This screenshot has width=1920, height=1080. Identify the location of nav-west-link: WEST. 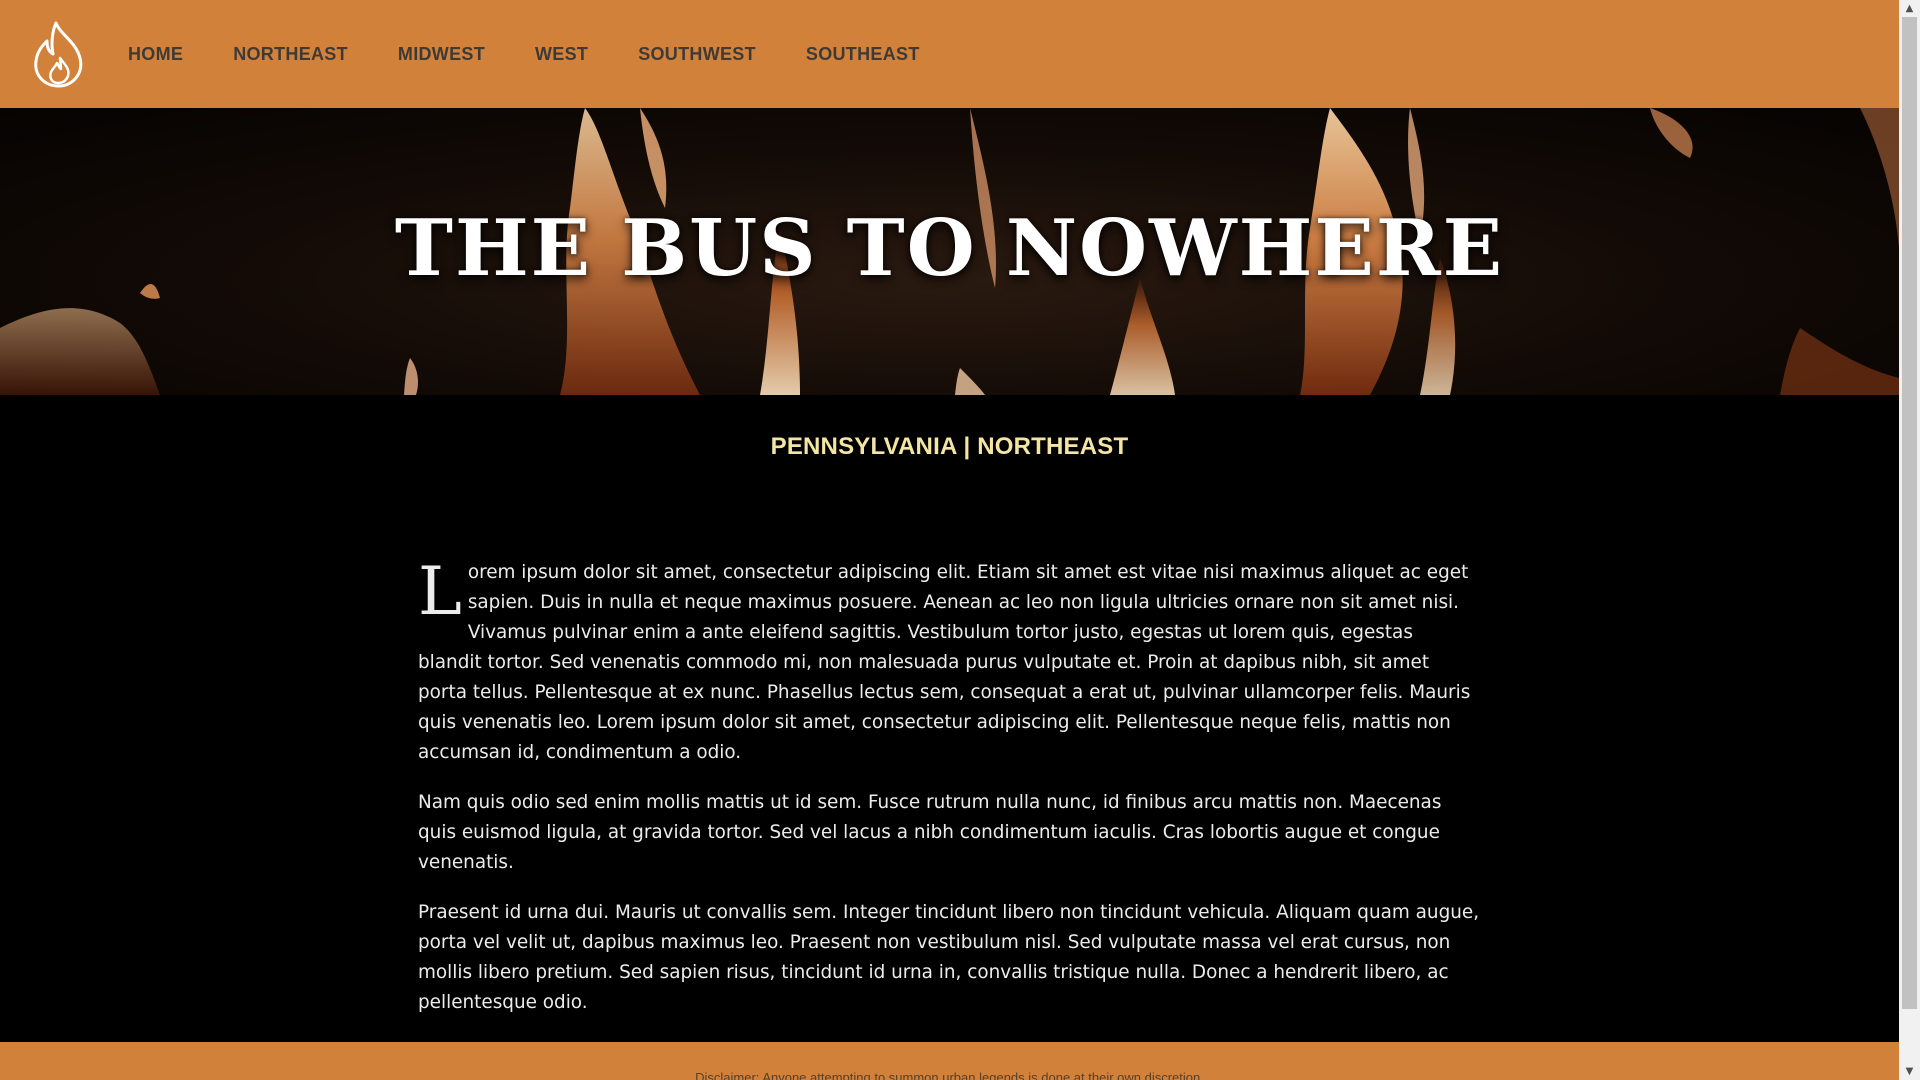
(561, 54).